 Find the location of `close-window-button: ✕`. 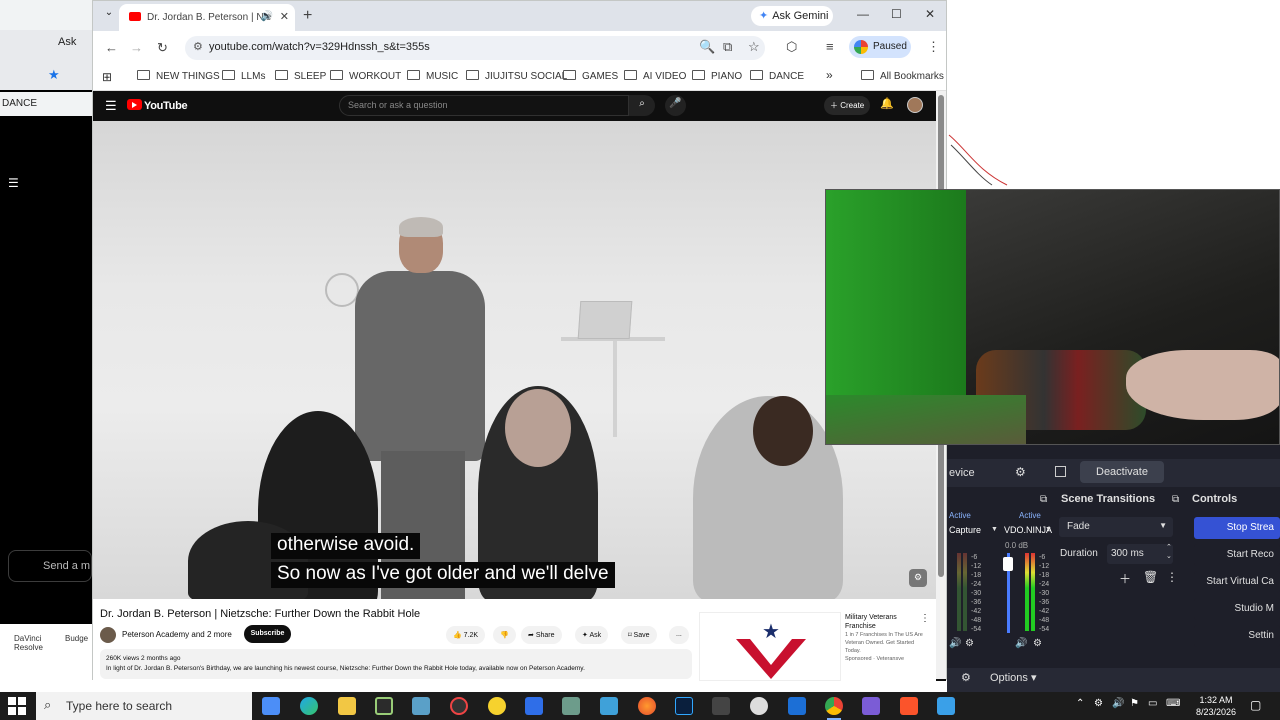

close-window-button: ✕ is located at coordinates (930, 14).